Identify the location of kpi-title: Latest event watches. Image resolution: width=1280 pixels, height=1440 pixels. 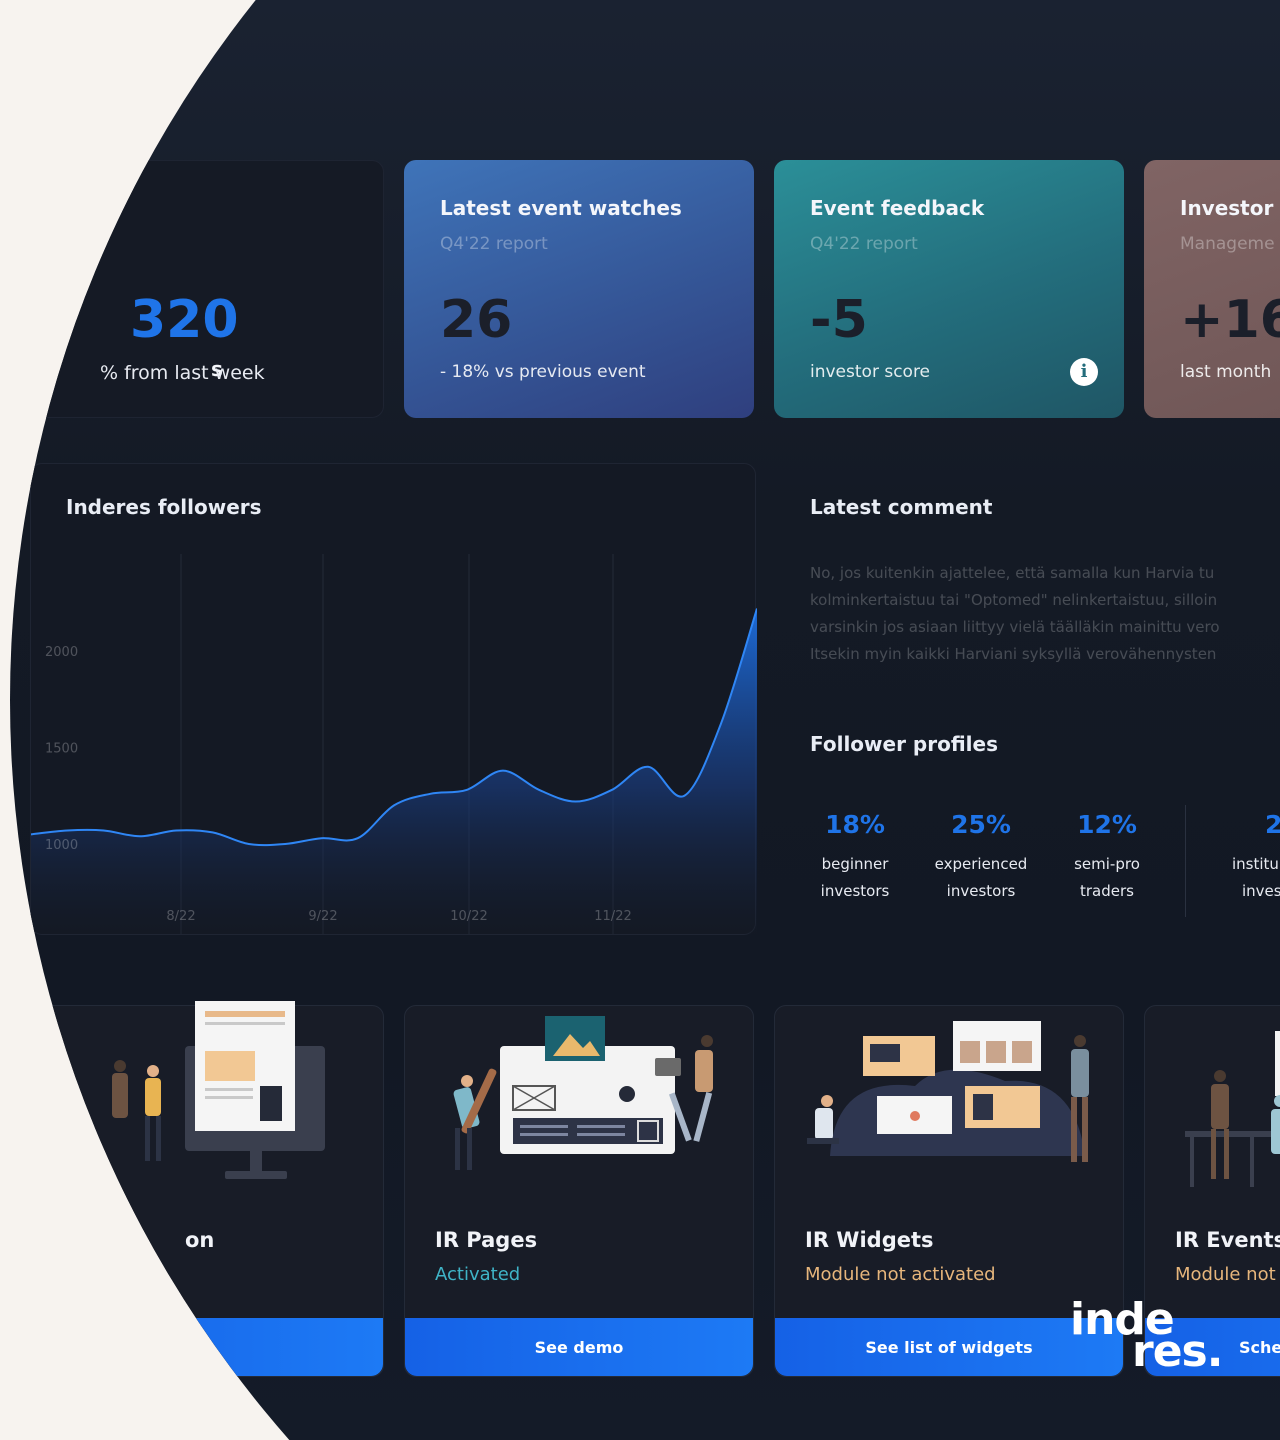
(561, 208).